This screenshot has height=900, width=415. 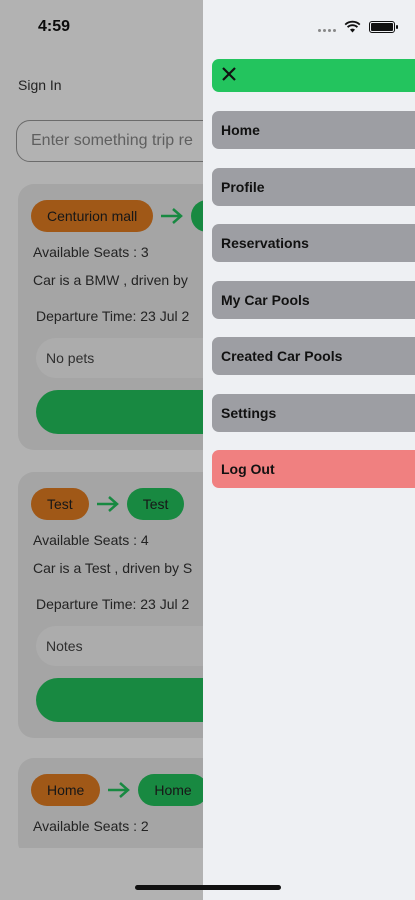 I want to click on menu-item-reservations: Reservations, so click(x=313, y=243).